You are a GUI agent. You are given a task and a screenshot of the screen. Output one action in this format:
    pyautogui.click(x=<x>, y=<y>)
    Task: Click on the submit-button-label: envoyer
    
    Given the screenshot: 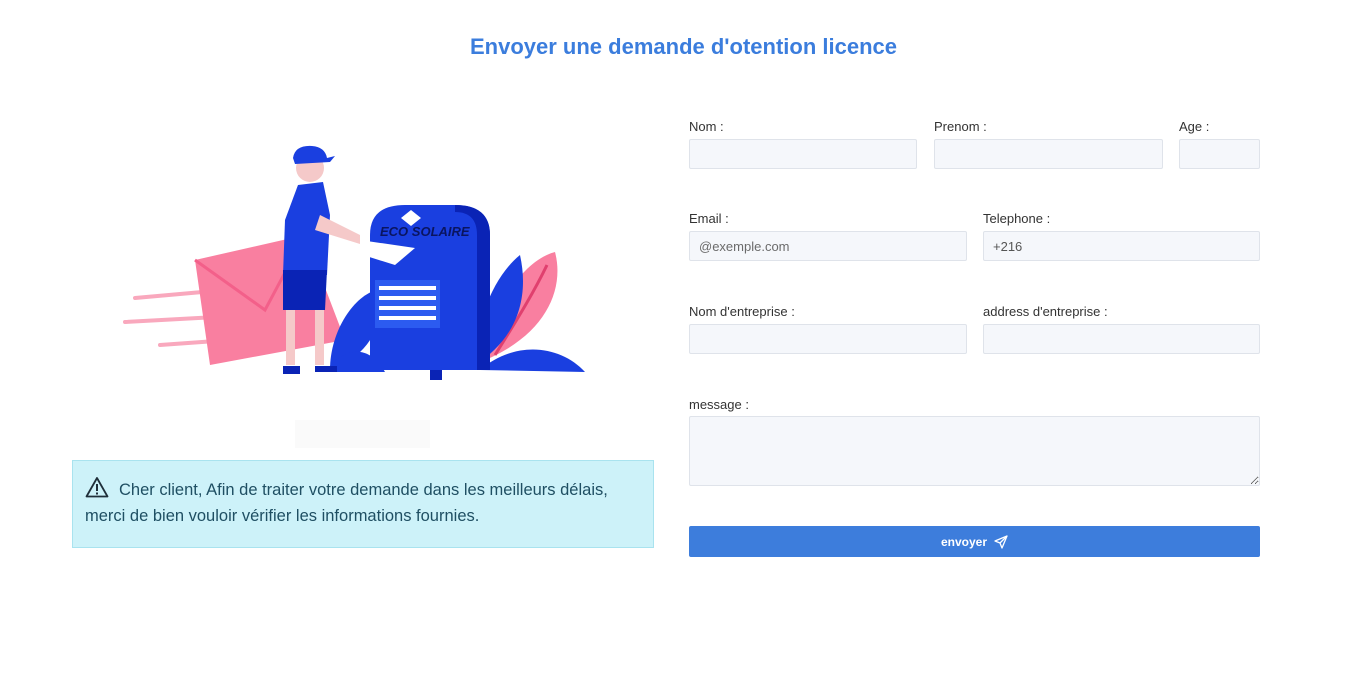 What is the action you would take?
    pyautogui.click(x=964, y=541)
    